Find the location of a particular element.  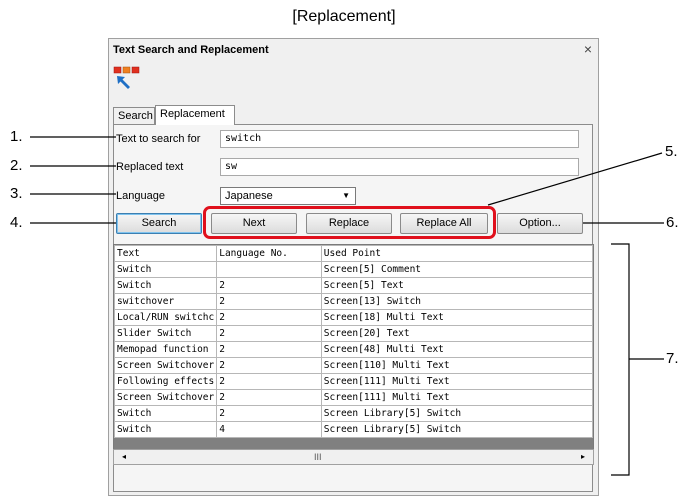

callout-5: 5. is located at coordinates (671, 151).